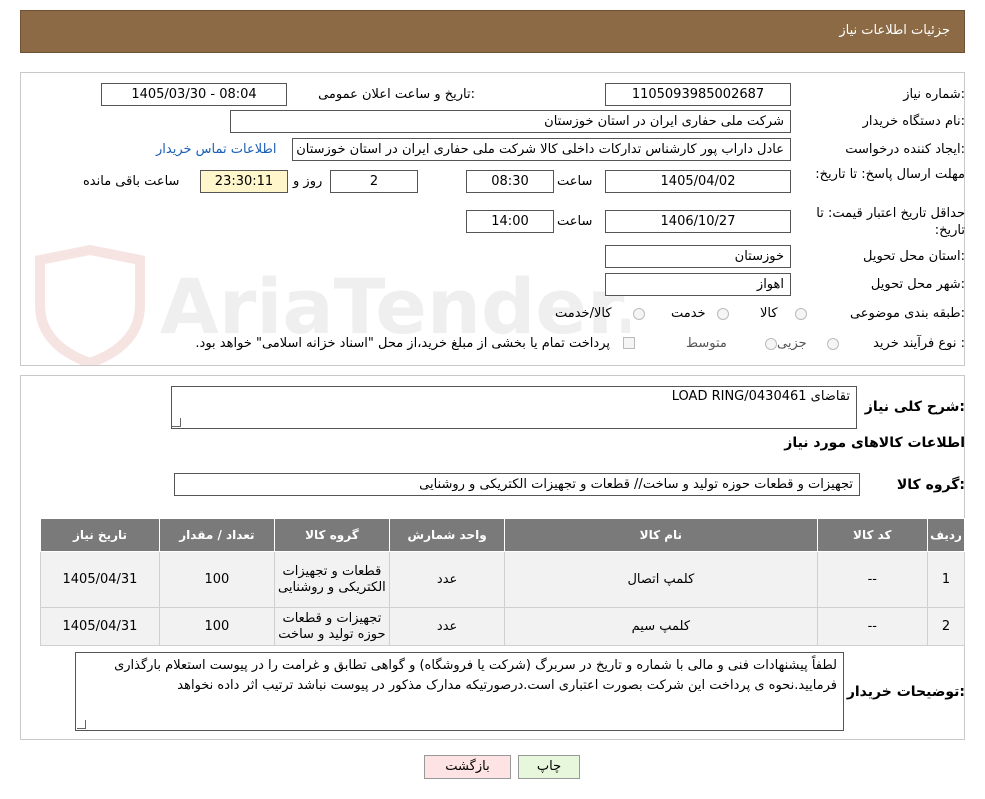  I want to click on buyer-org-field: شرکت ملی حفاری ایران در استان خوزستان, so click(510, 121).